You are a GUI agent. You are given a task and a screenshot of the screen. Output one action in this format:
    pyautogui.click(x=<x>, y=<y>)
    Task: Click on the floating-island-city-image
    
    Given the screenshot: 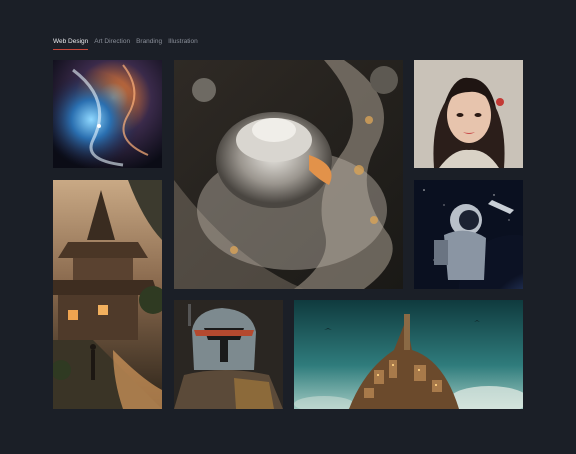 What is the action you would take?
    pyautogui.click(x=408, y=354)
    